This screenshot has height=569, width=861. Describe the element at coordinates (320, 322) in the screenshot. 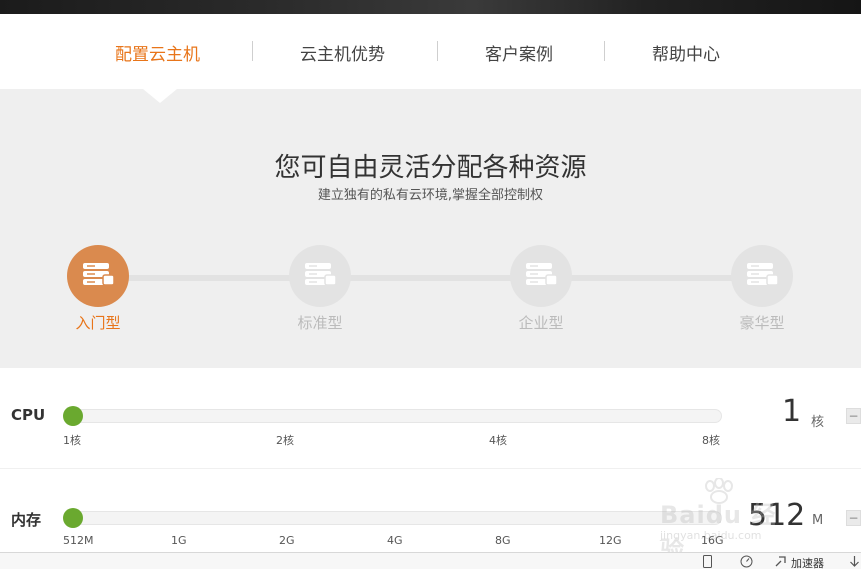

I see `tier-standard-label: 标准型` at that location.